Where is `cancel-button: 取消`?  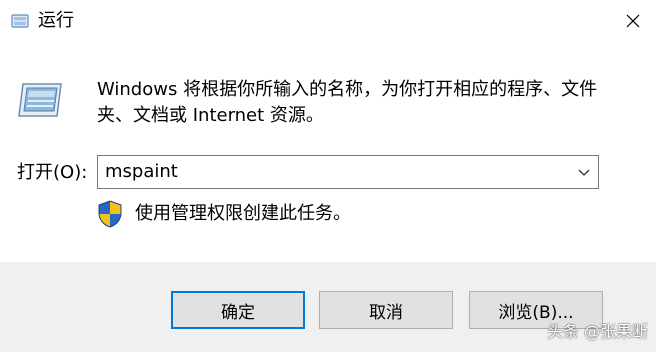 cancel-button: 取消 is located at coordinates (386, 310).